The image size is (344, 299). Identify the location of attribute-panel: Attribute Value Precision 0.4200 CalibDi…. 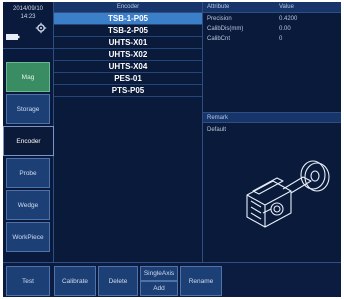
(272, 57).